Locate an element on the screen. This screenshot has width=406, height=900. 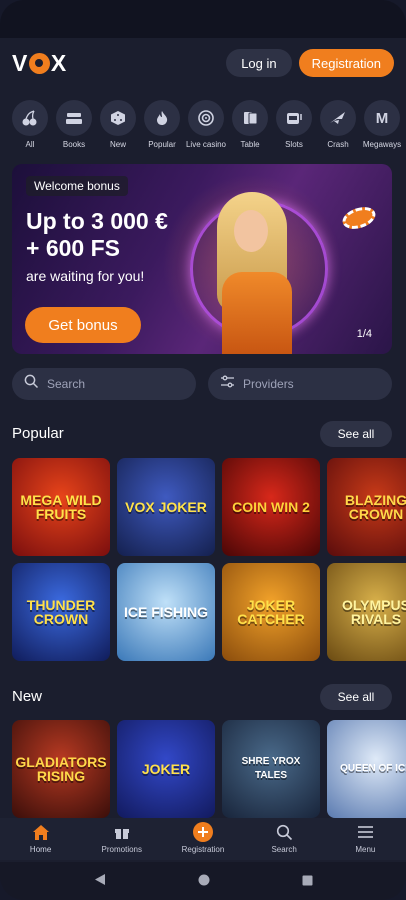
flame-icon is located at coordinates (162, 118).